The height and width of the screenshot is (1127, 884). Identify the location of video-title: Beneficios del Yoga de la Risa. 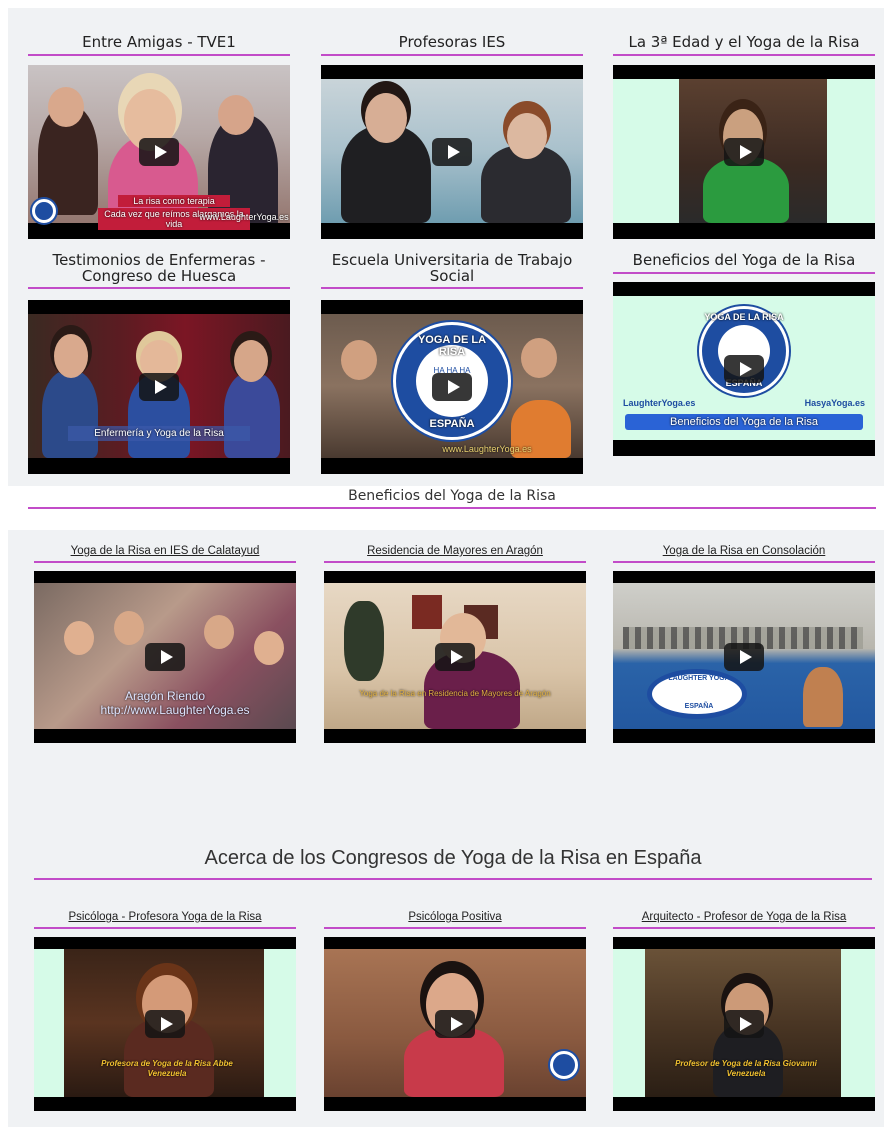
(744, 263).